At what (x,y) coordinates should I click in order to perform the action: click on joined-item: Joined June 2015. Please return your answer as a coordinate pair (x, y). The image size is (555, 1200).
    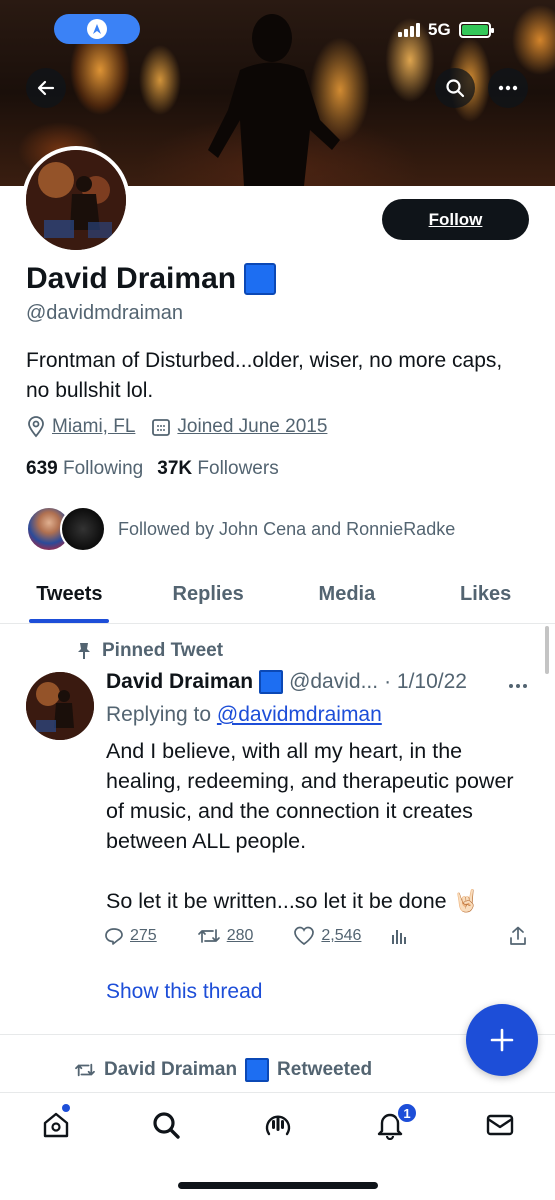
    Looking at the image, I should click on (239, 427).